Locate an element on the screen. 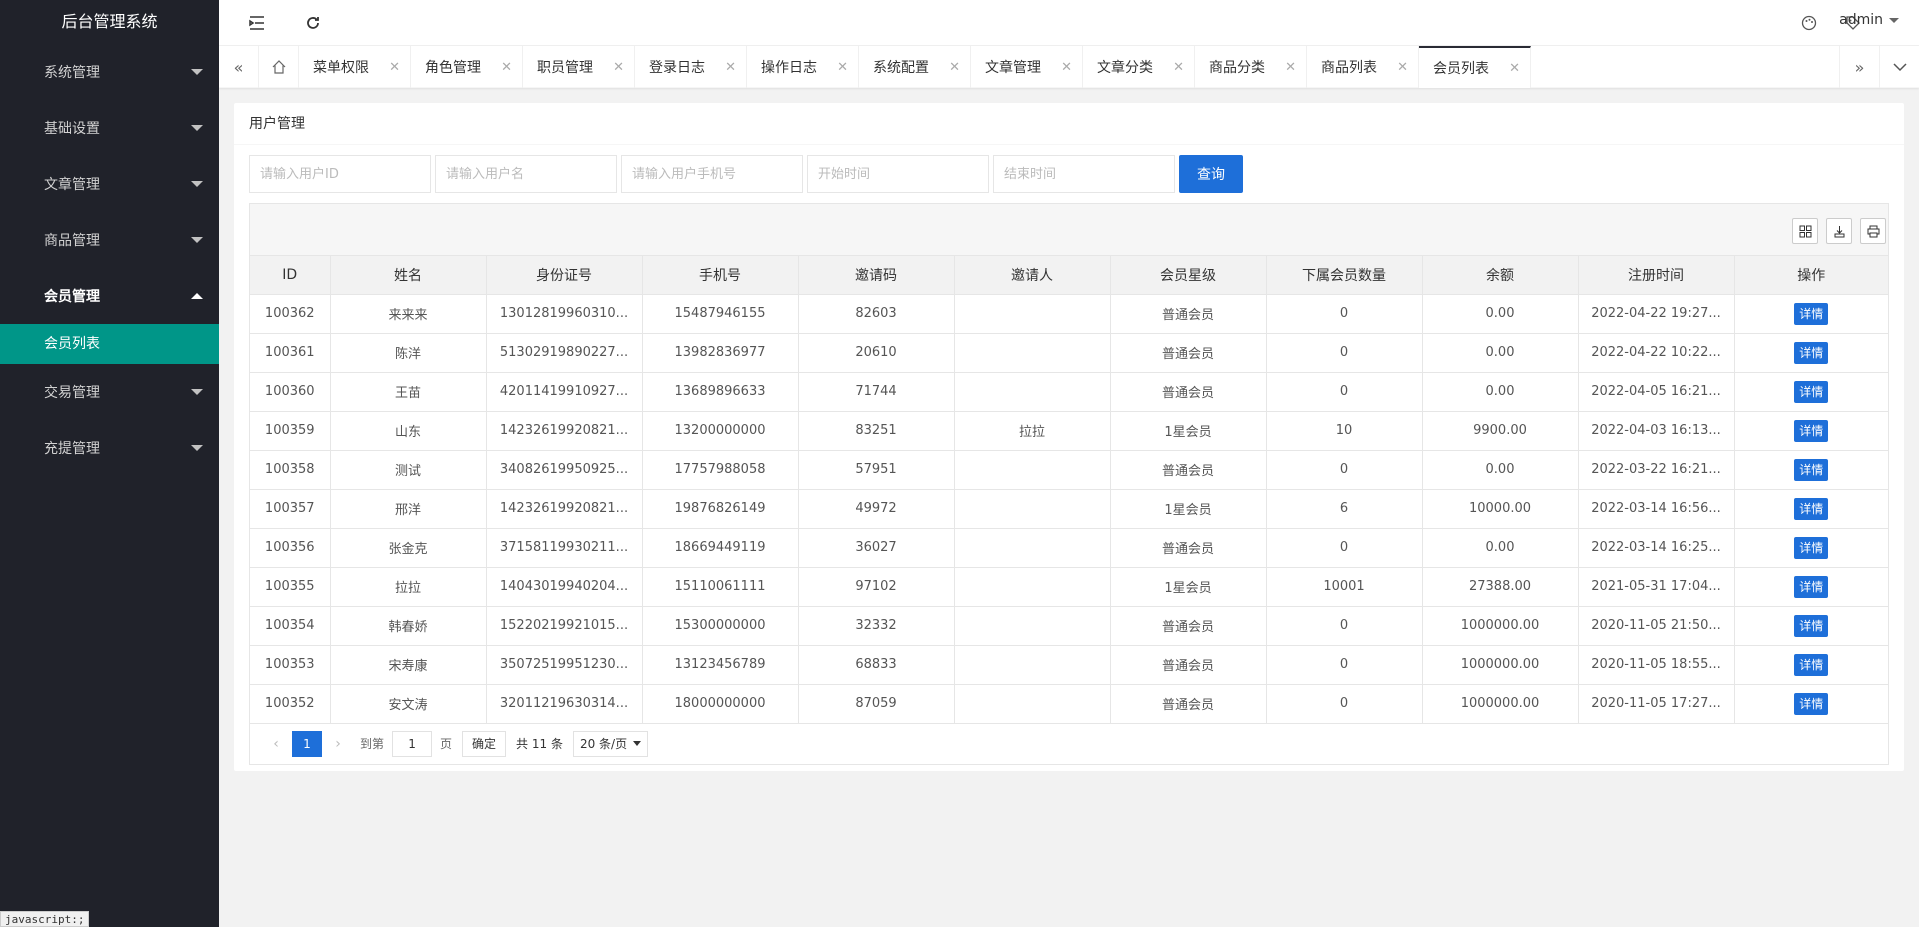  table-cell: 6 is located at coordinates (1344, 509).